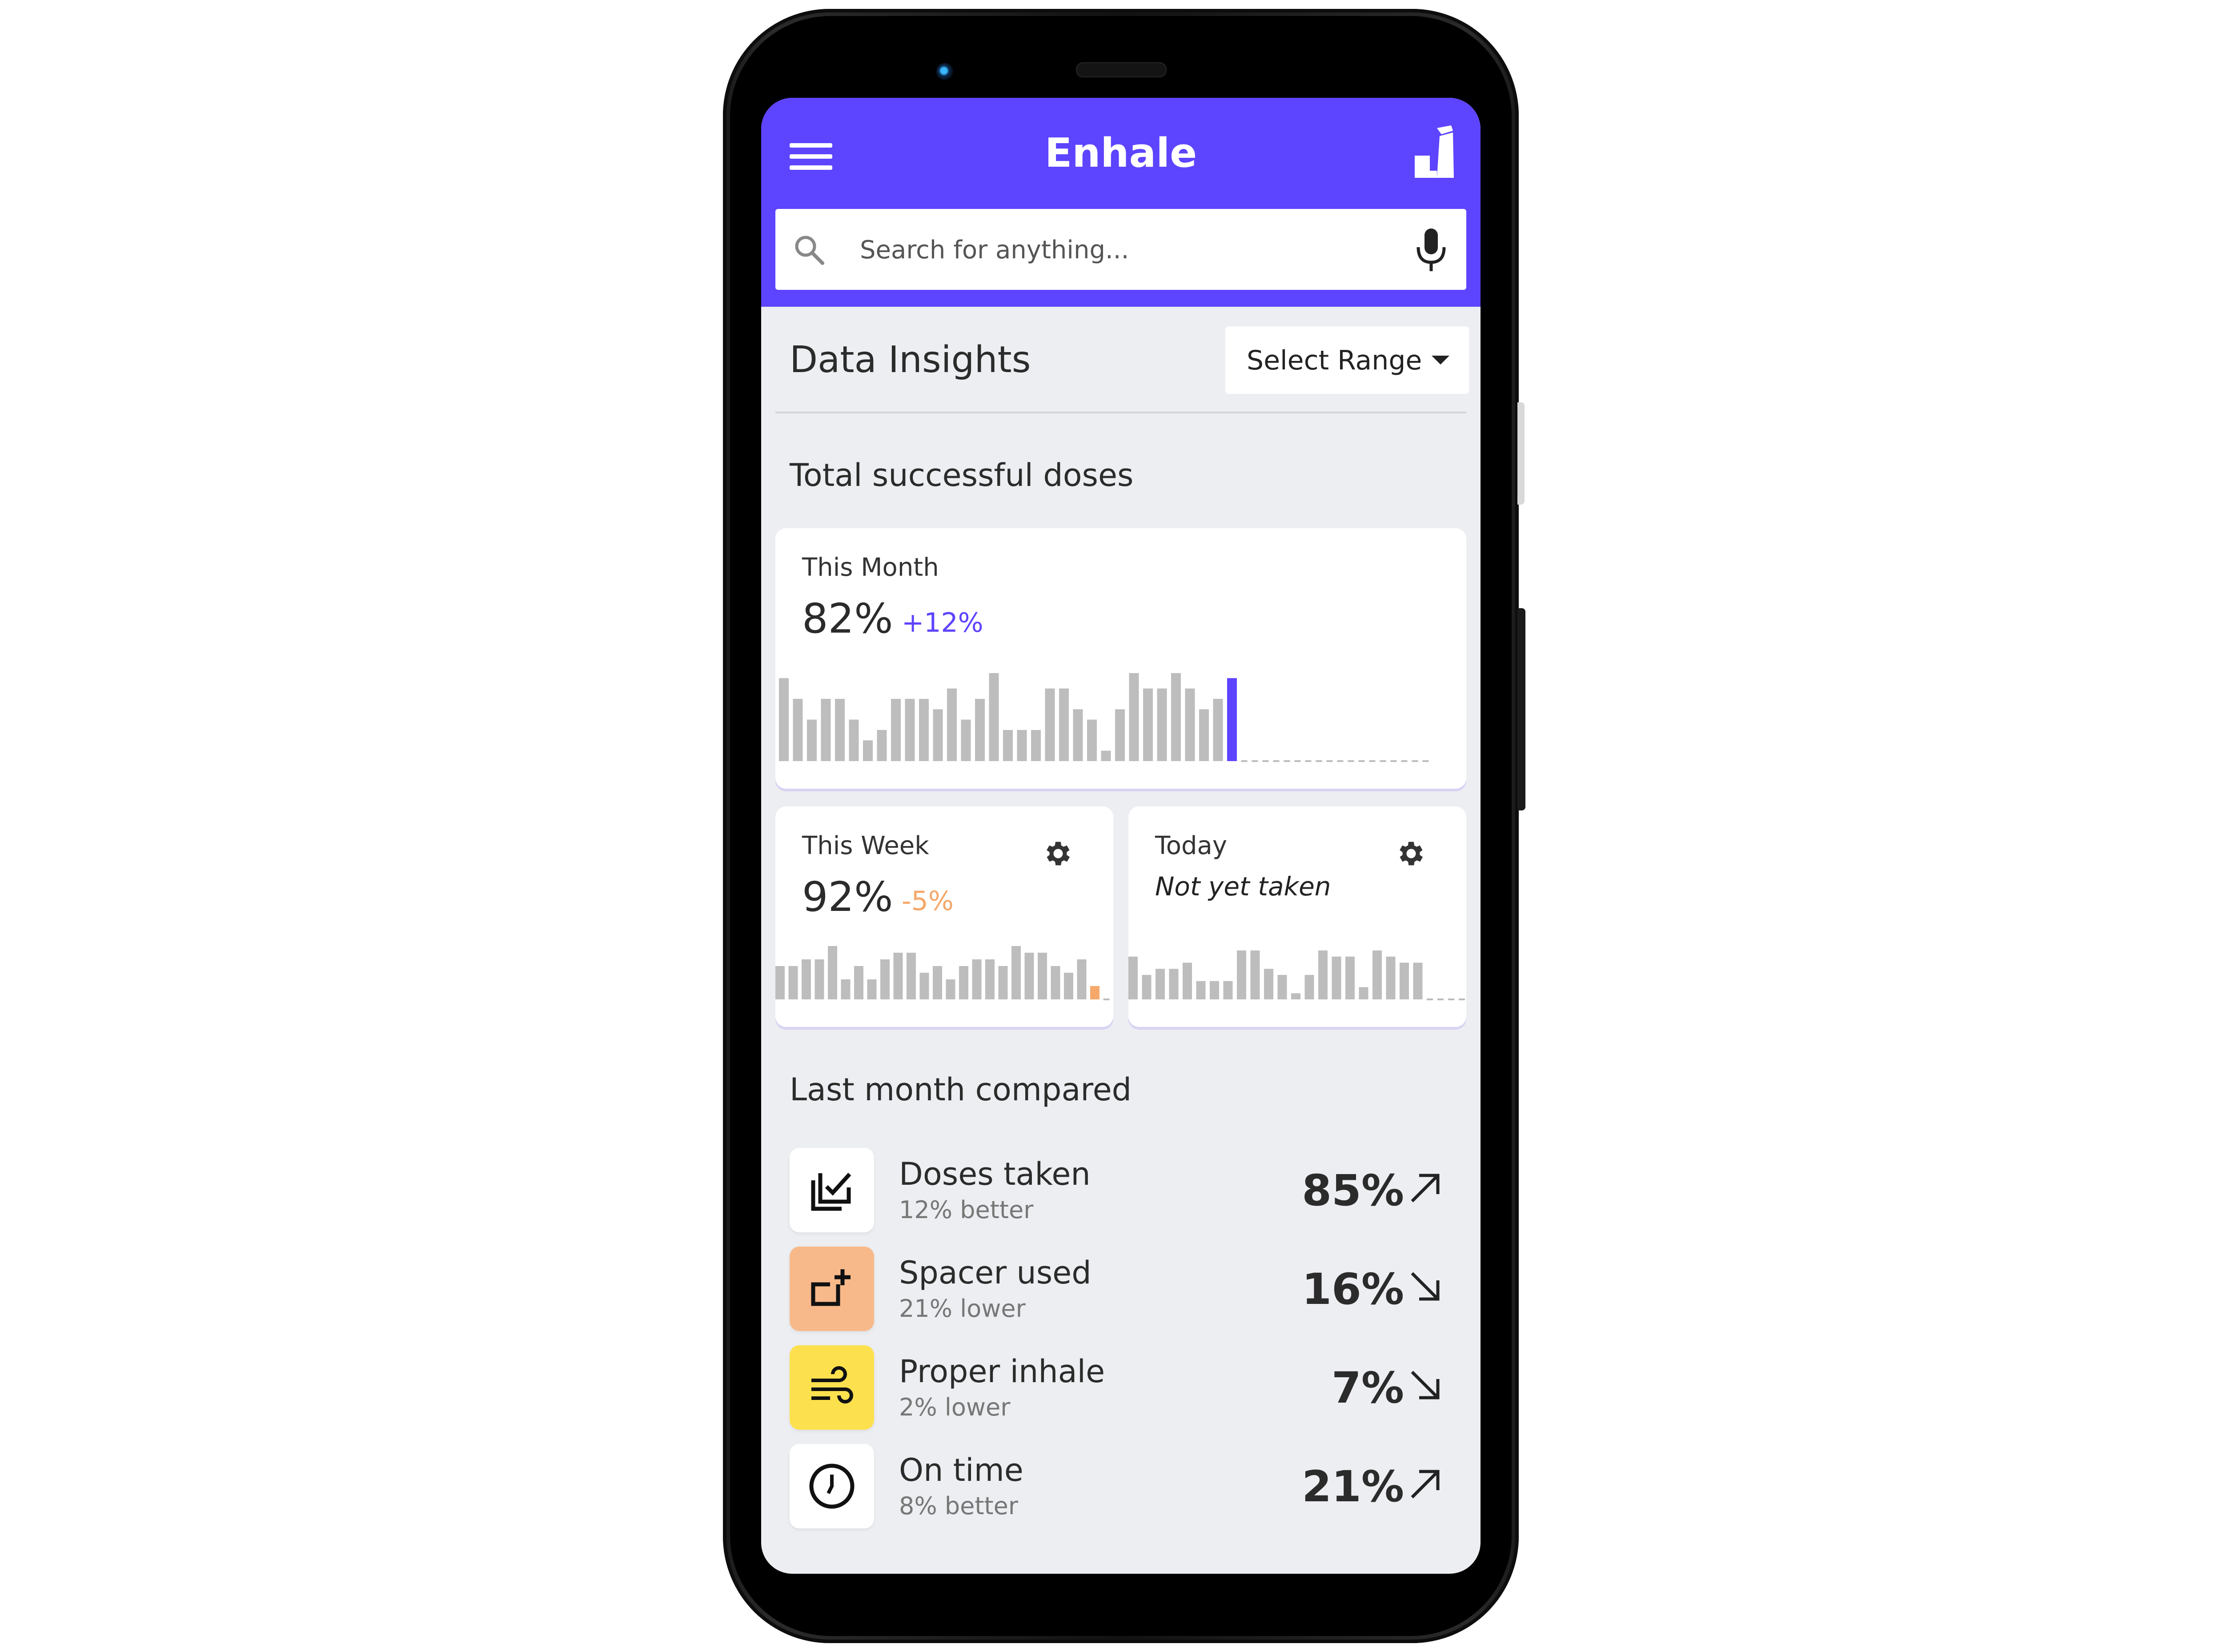  What do you see at coordinates (1121, 1486) in the screenshot?
I see `comparison-row-on-time: On time 8% better 21%` at bounding box center [1121, 1486].